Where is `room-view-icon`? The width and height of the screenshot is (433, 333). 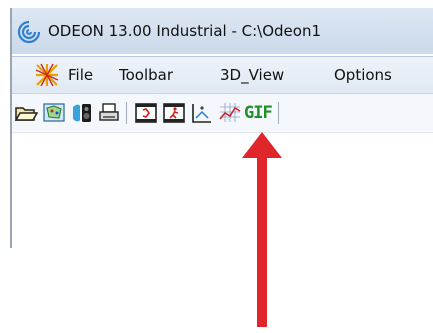 room-view-icon is located at coordinates (54, 113).